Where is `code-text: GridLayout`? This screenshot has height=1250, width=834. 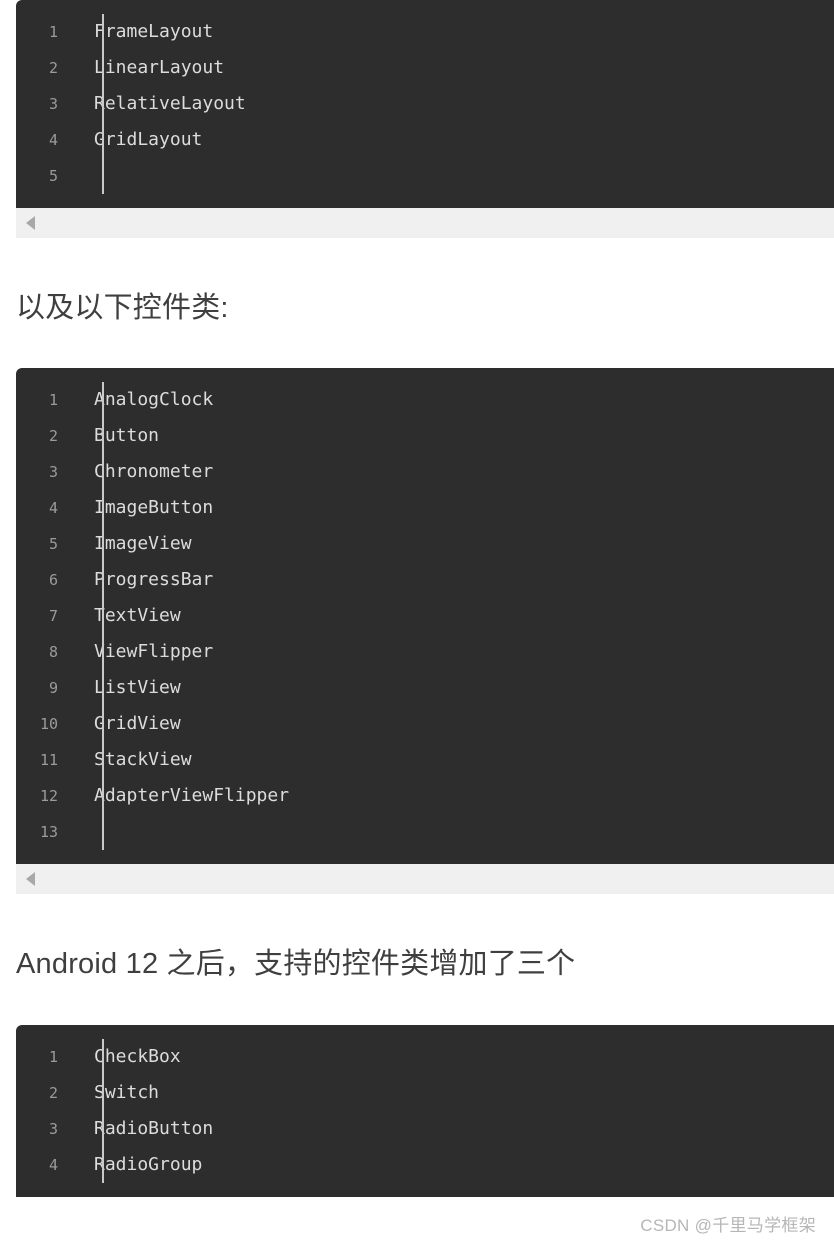
code-text: GridLayout is located at coordinates (453, 140).